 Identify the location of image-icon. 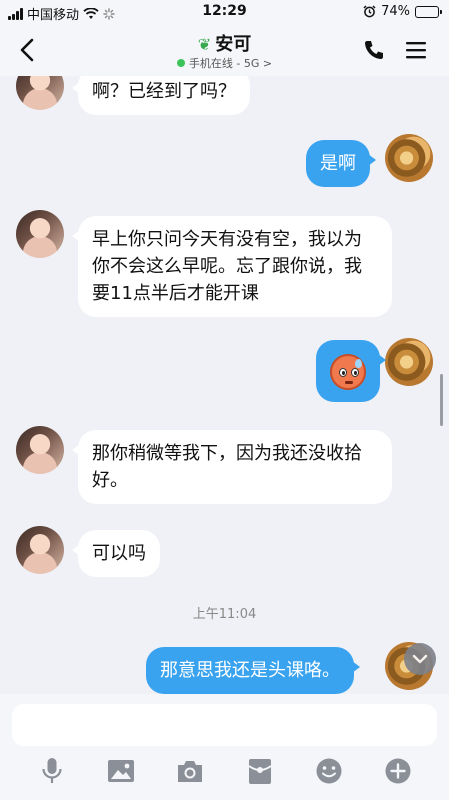
(121, 771).